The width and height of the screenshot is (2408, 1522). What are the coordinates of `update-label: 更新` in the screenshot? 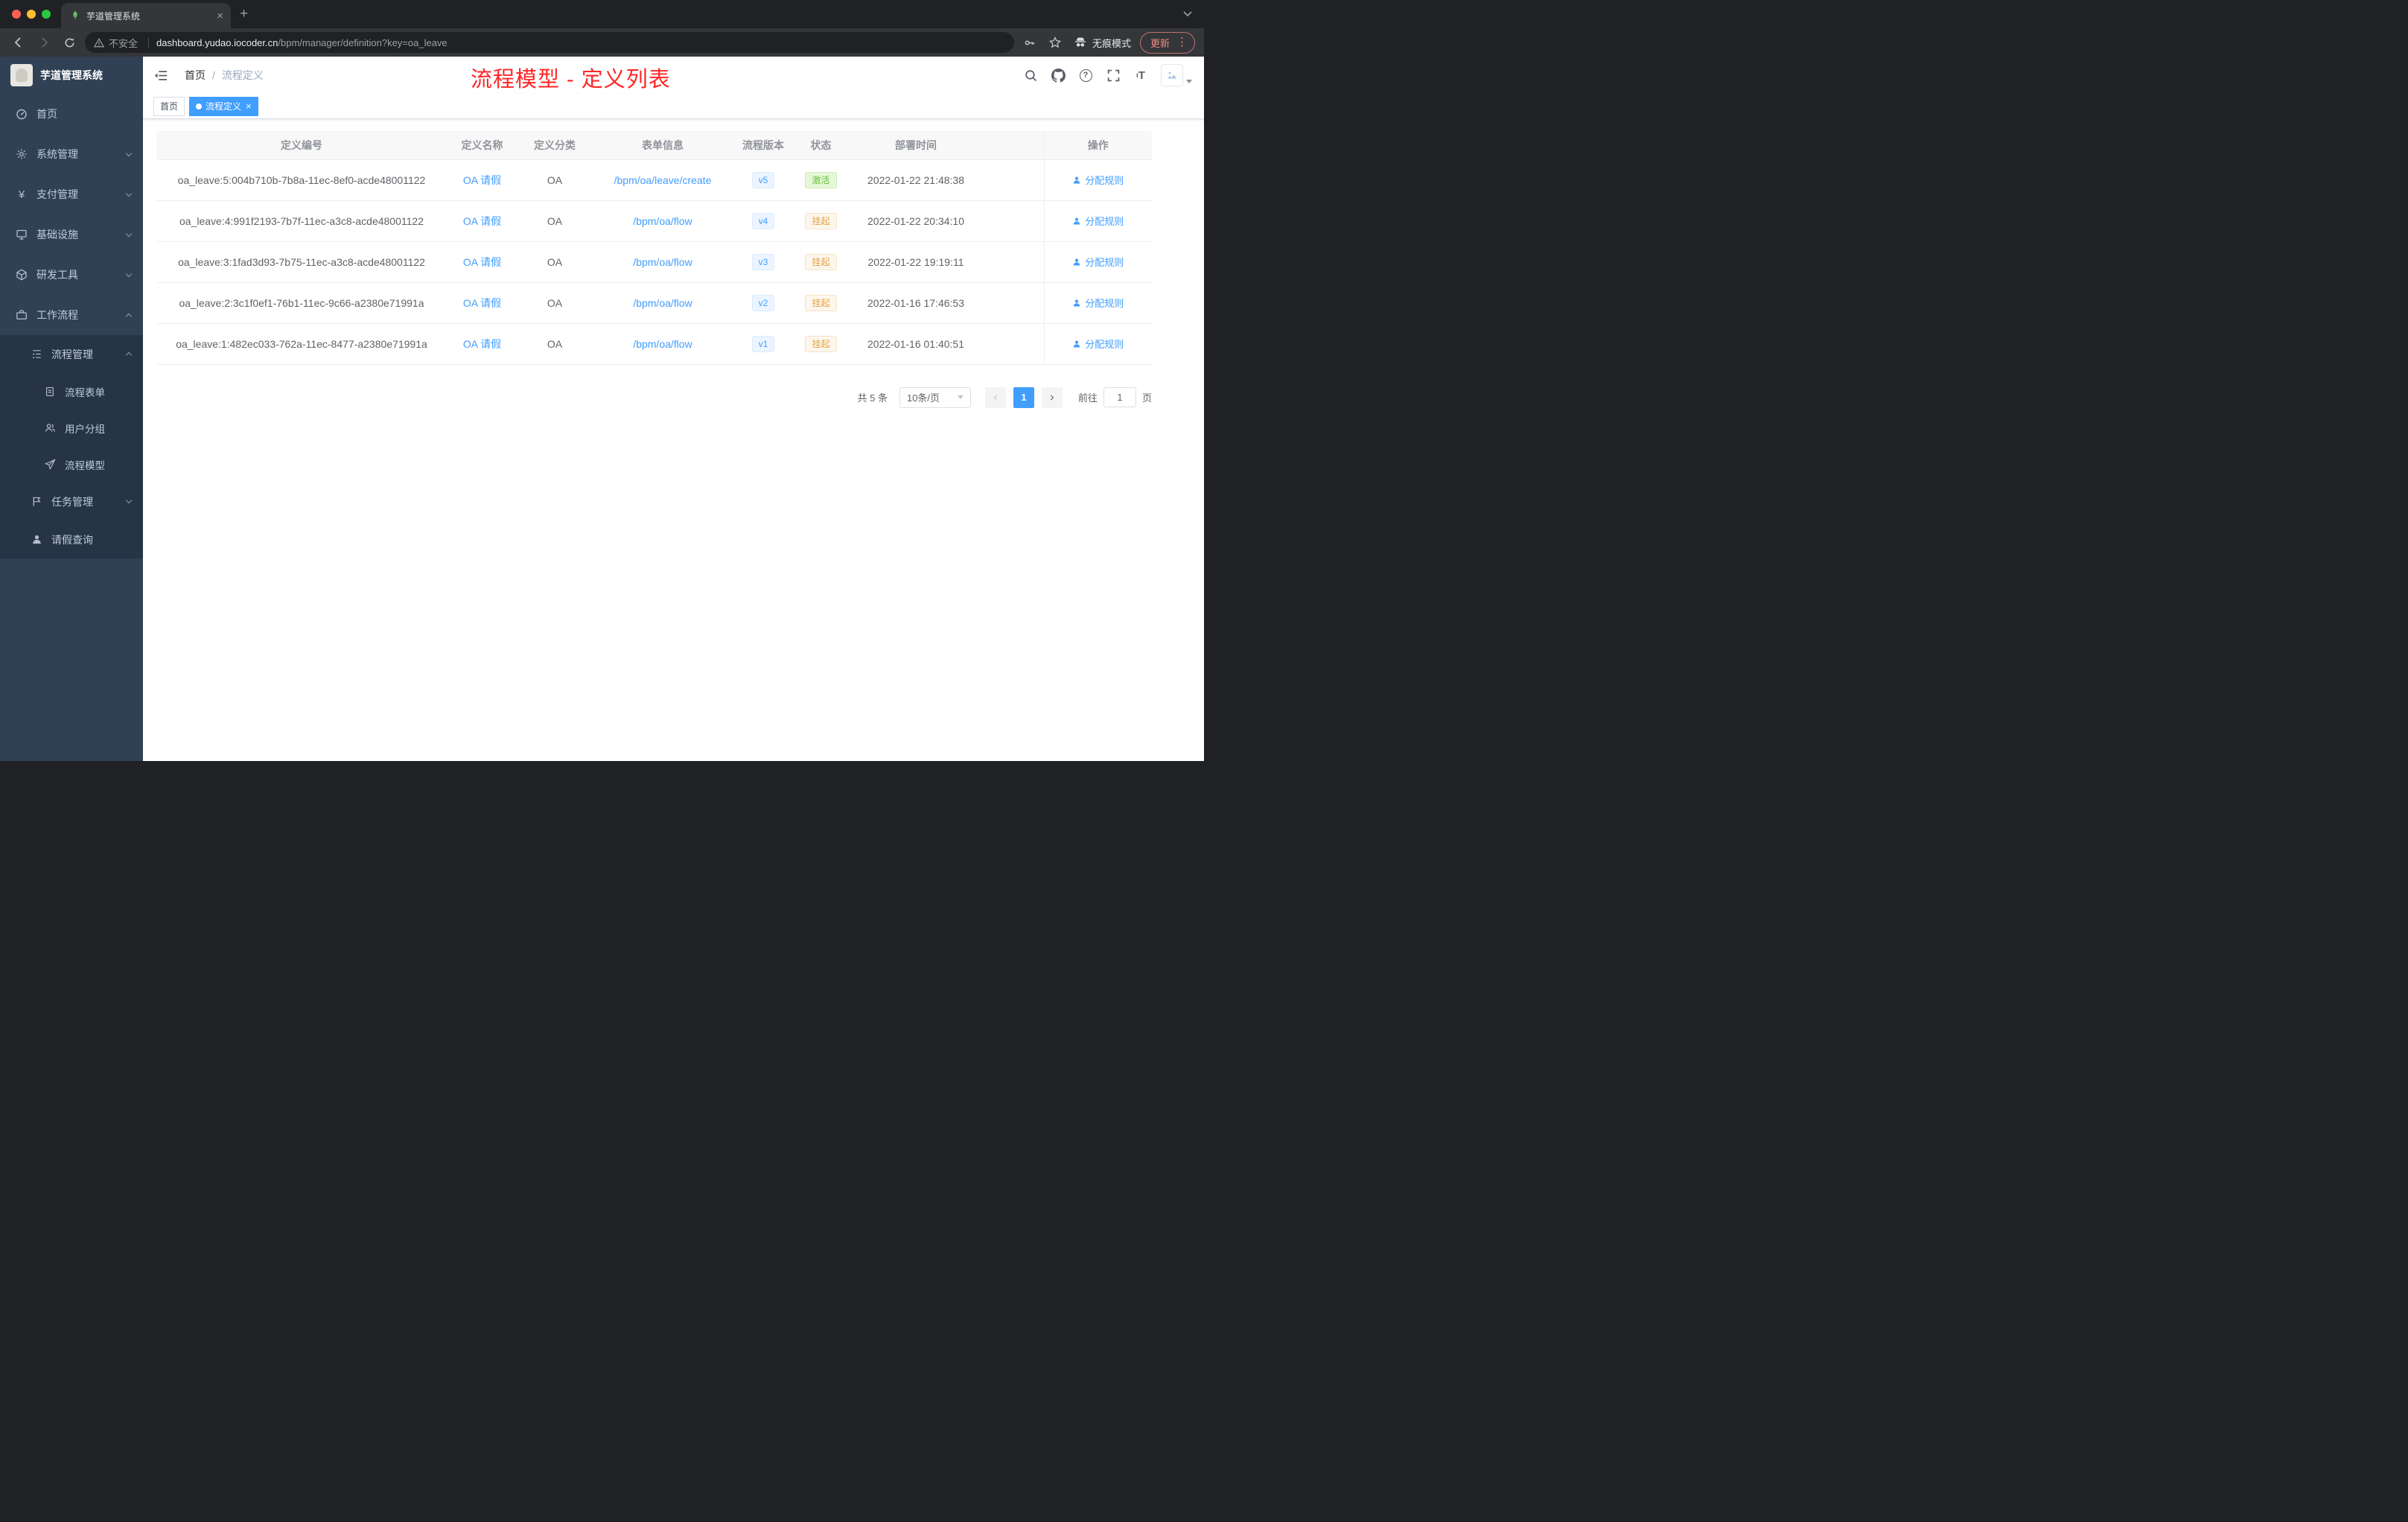 It's located at (1160, 43).